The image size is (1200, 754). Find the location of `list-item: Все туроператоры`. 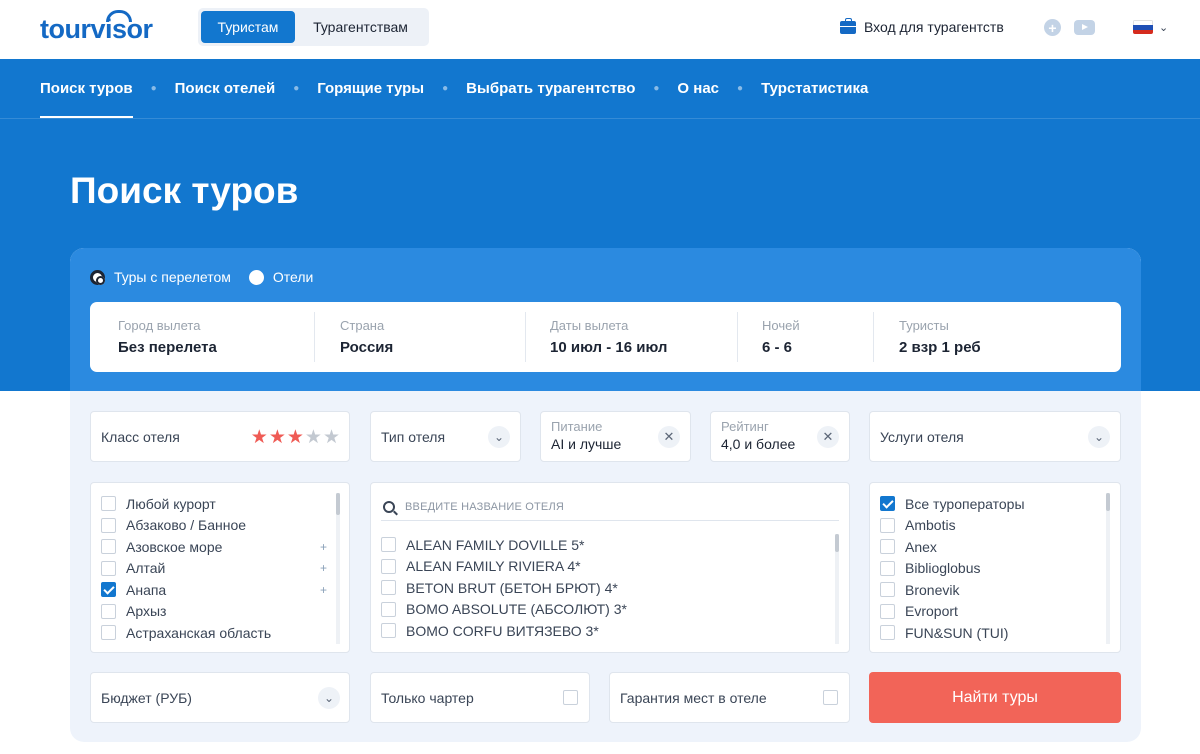

list-item: Все туроператоры is located at coordinates (993, 504).